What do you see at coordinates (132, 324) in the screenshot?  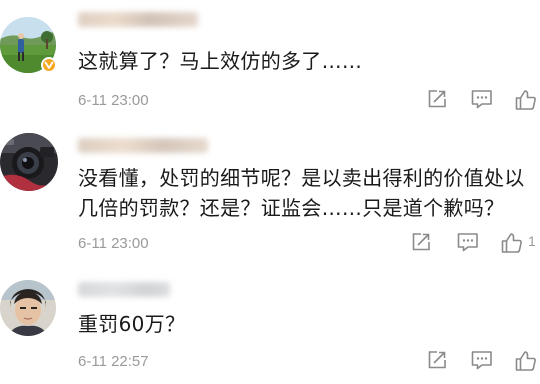 I see `comment-text: 重罚60万？` at bounding box center [132, 324].